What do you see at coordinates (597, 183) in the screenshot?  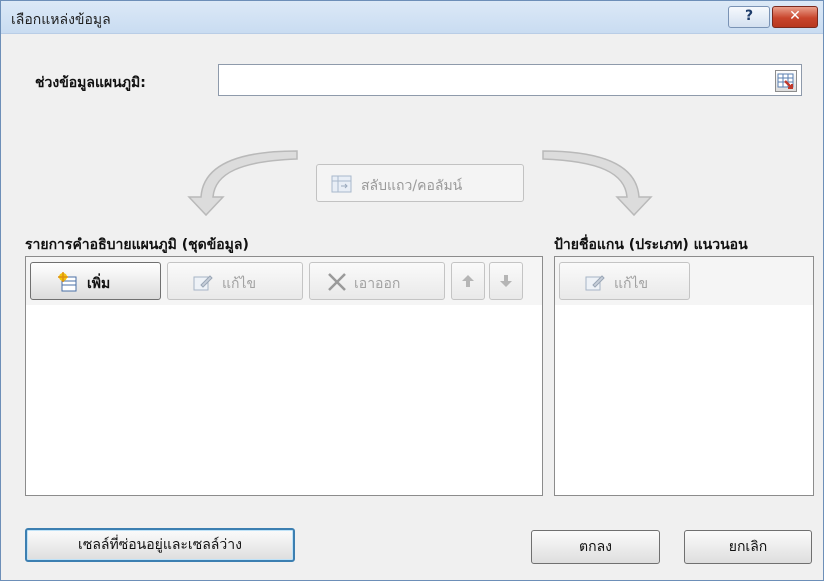 I see `curved-arrow-right-icon` at bounding box center [597, 183].